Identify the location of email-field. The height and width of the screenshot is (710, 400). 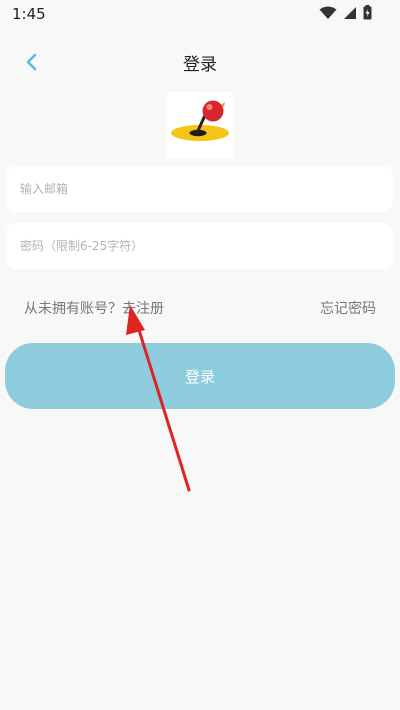
(199, 189).